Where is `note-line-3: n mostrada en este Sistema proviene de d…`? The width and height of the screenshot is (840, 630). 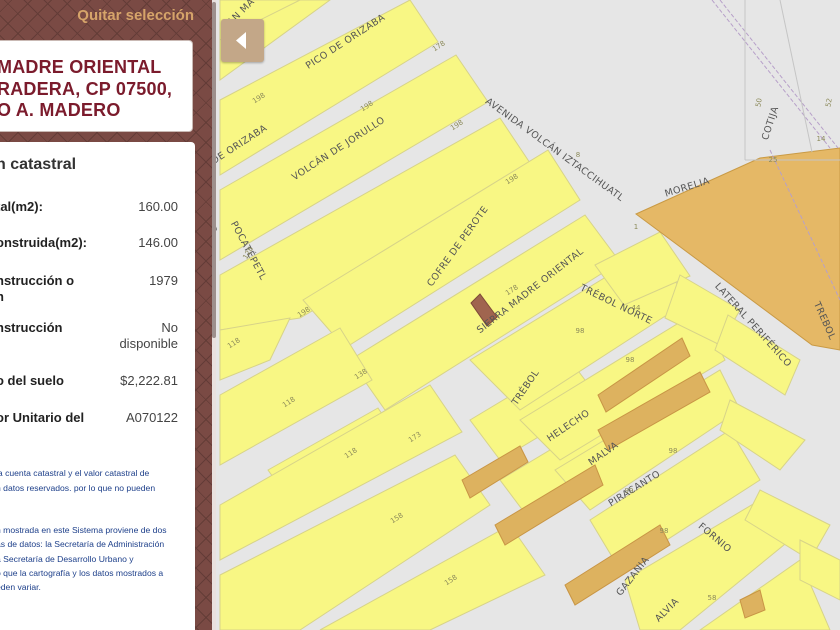 note-line-3: n mostrada en este Sistema proviene de d… is located at coordinates (83, 530).